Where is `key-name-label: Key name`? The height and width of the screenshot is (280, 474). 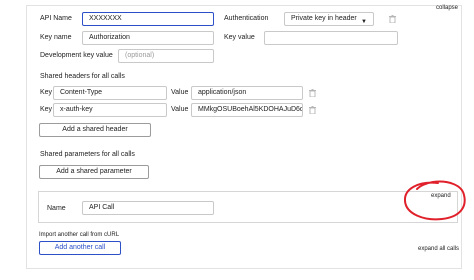 key-name-label: Key name is located at coordinates (56, 37).